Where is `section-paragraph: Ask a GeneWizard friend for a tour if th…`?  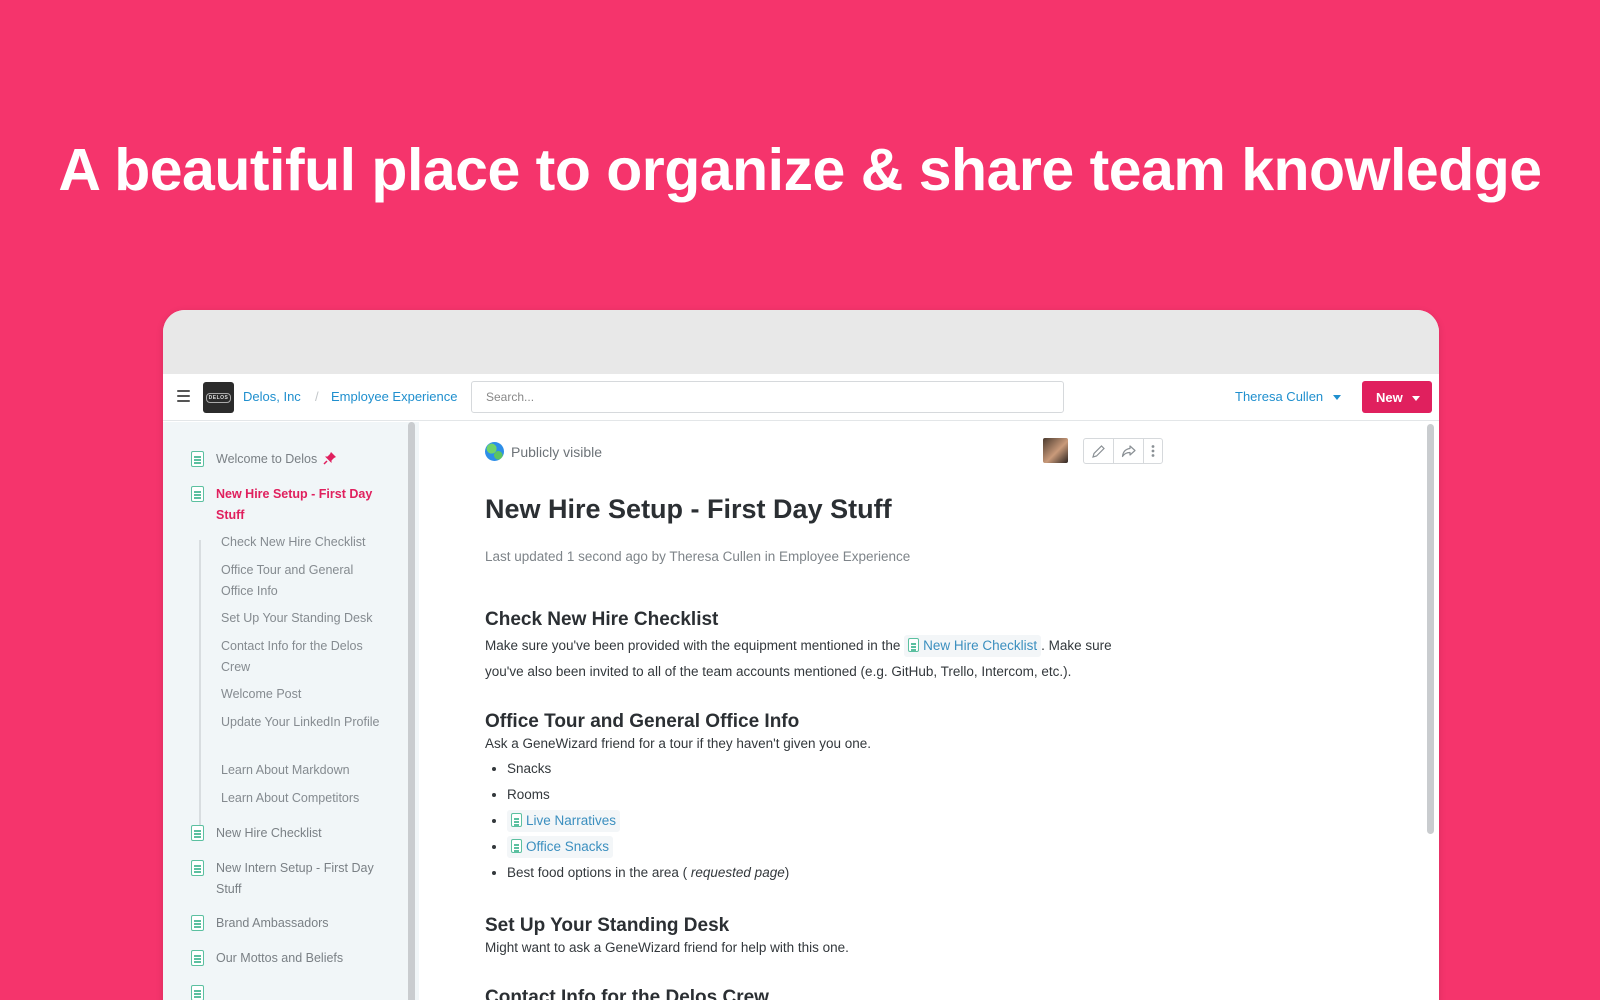 section-paragraph: Ask a GeneWizard friend for a tour if th… is located at coordinates (678, 743).